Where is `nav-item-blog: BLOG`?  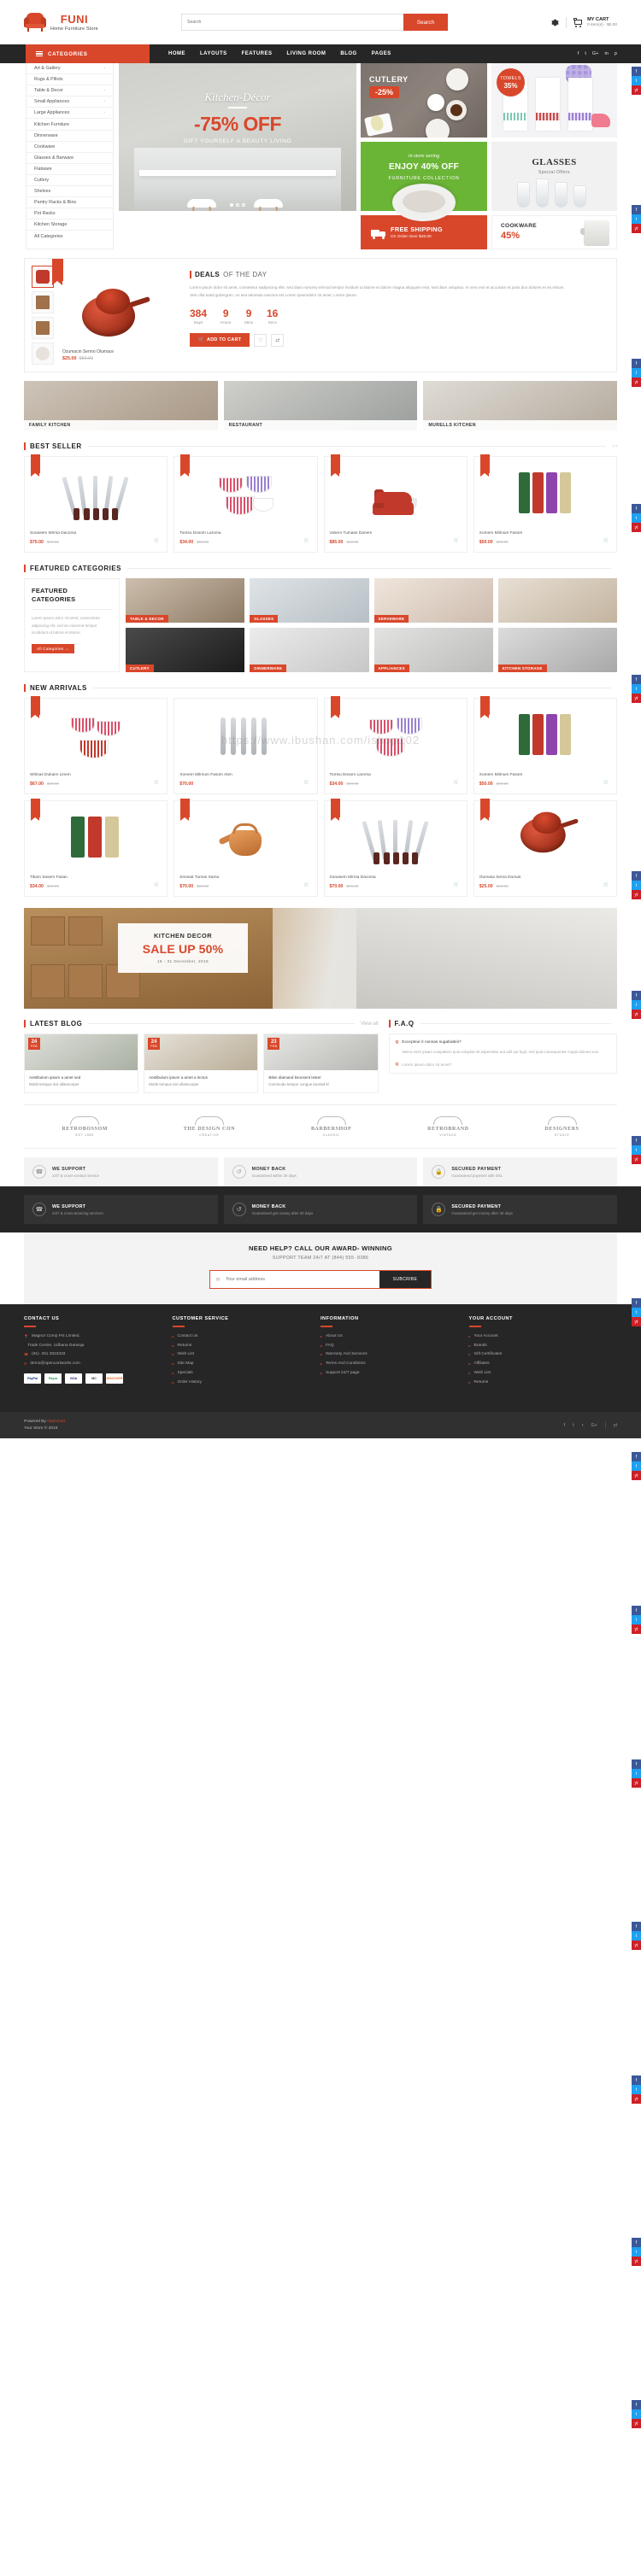
nav-item-blog: BLOG is located at coordinates (348, 53).